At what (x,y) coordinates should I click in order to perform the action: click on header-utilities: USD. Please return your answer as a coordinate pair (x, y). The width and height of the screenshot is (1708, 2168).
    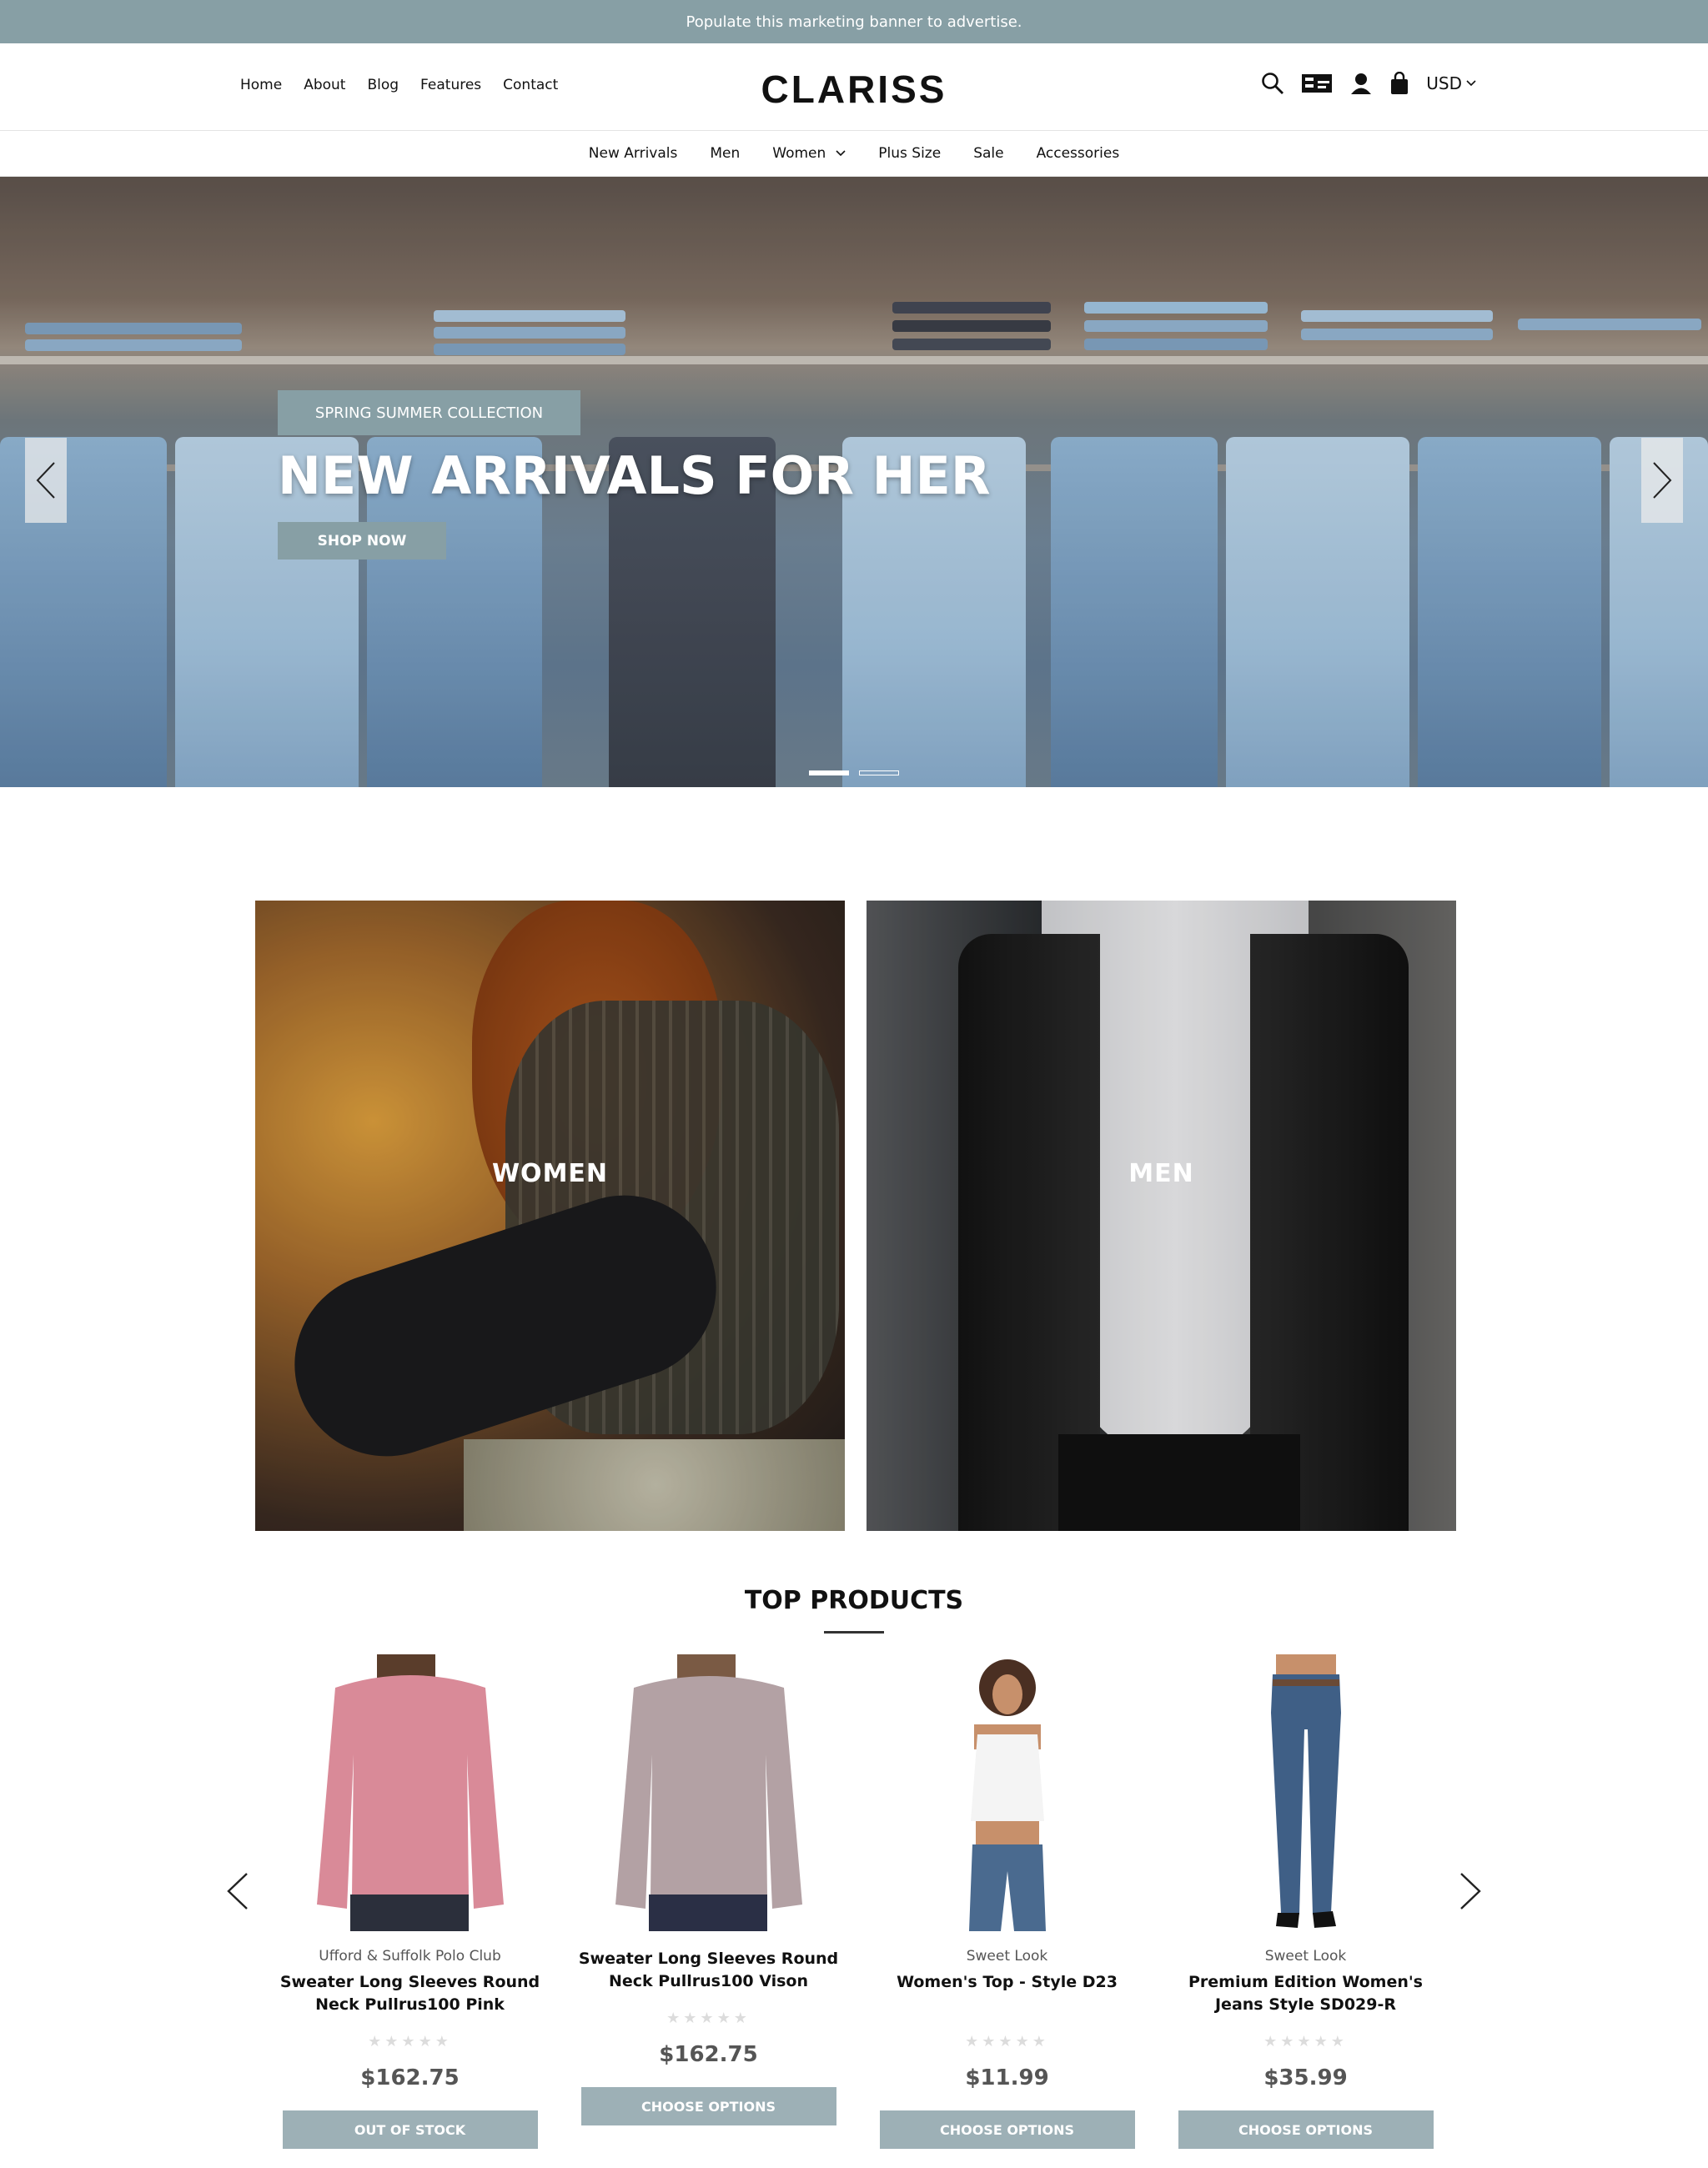
    Looking at the image, I should click on (1368, 83).